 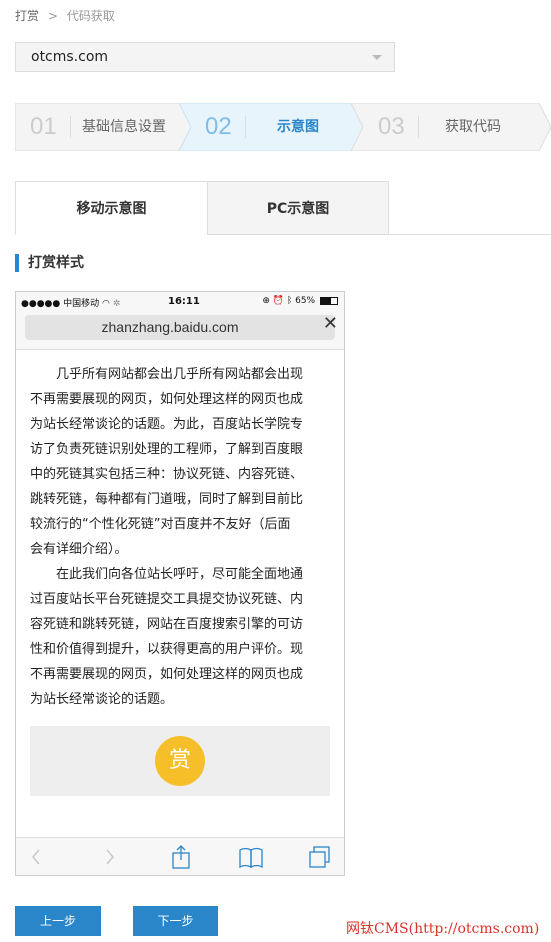 What do you see at coordinates (167, 499) in the screenshot?
I see `article-line: 跳转死链，每种都有门道哦，同时了解到目前比` at bounding box center [167, 499].